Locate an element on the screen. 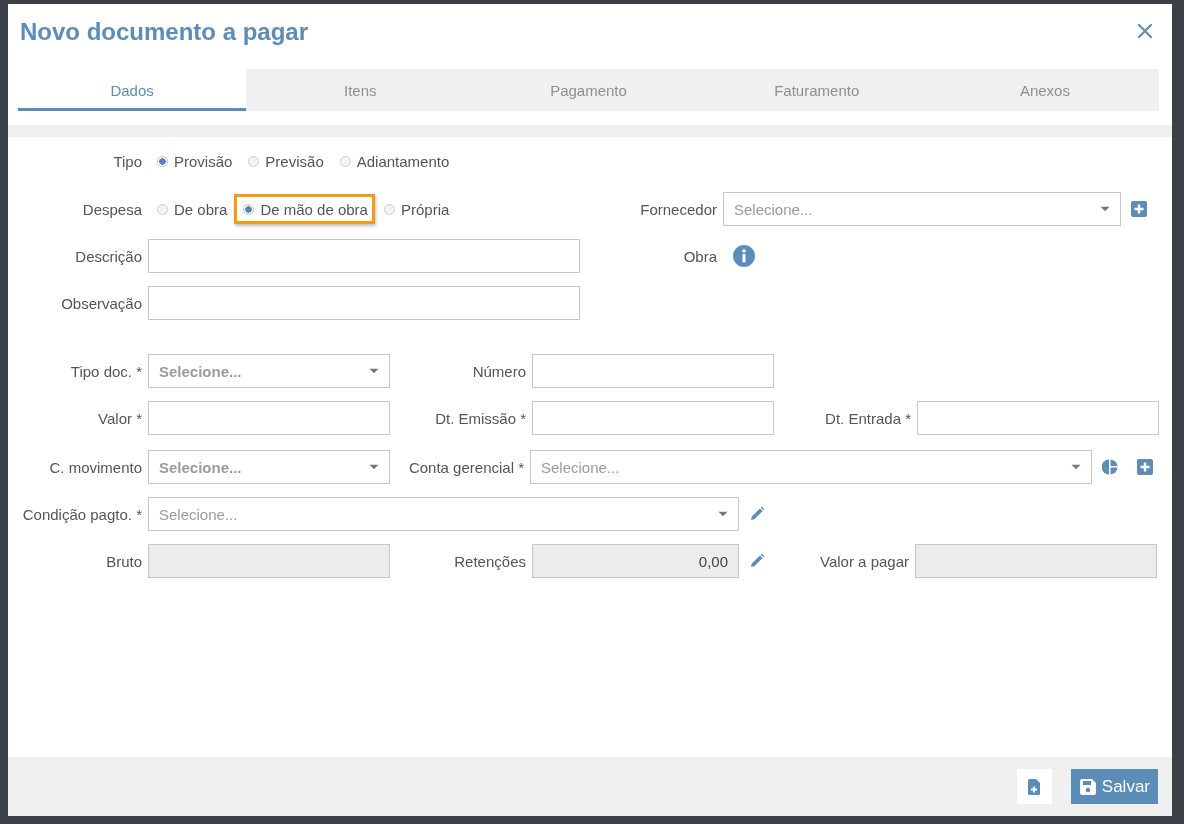 This screenshot has height=824, width=1184. radio-option: Previsão is located at coordinates (285, 161).